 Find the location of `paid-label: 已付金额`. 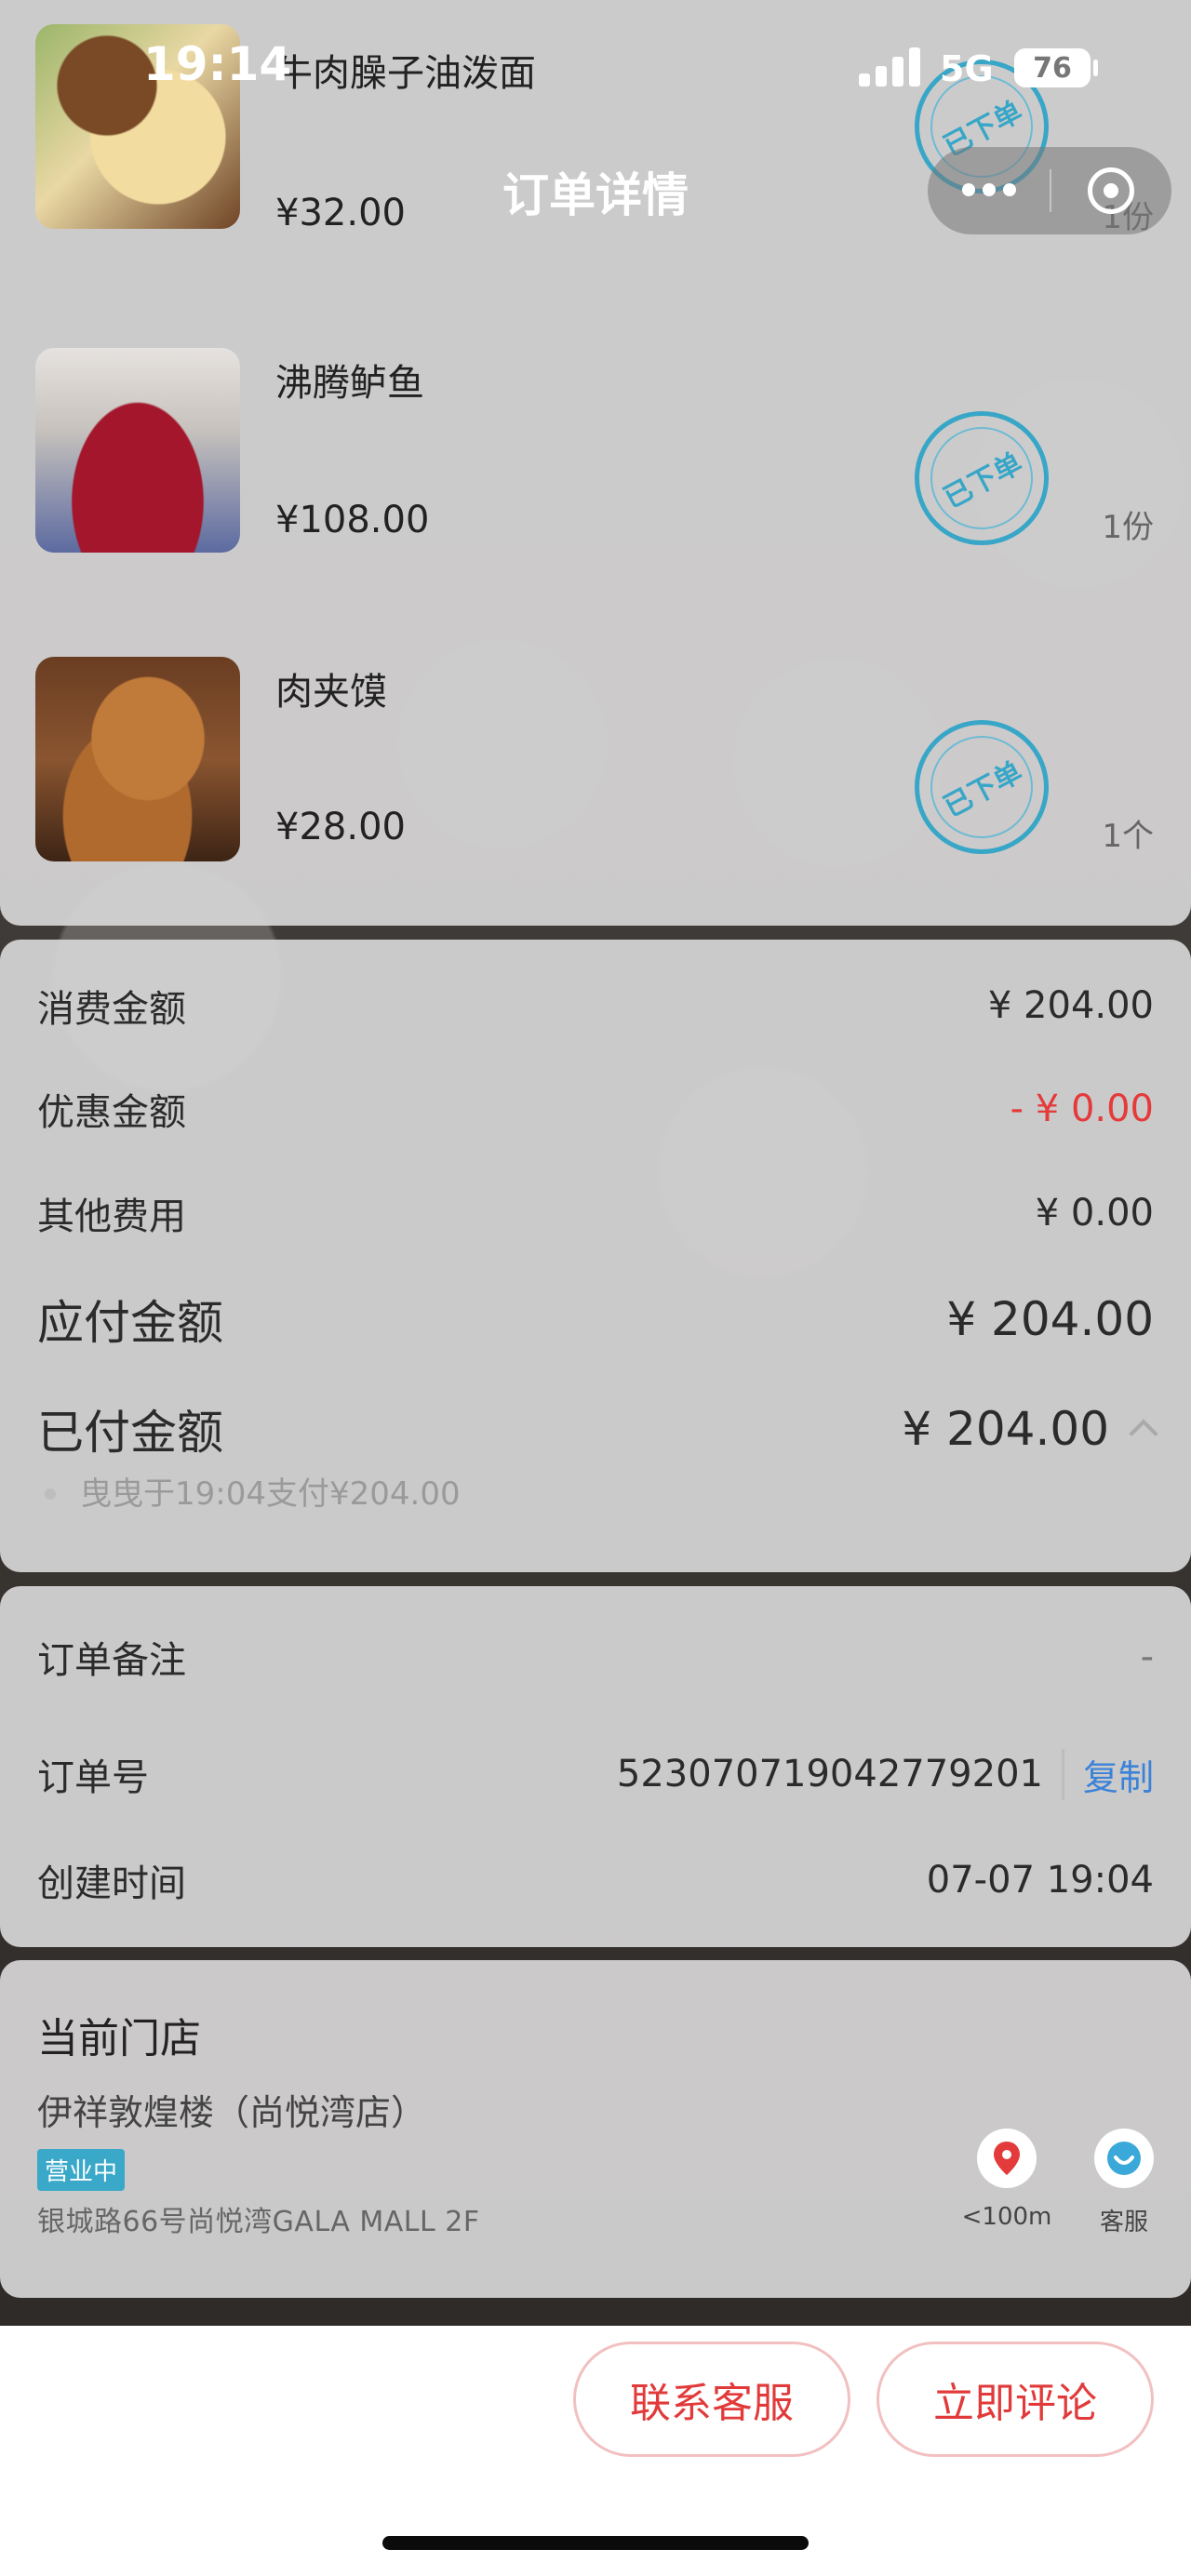

paid-label: 已付金额 is located at coordinates (130, 1433).